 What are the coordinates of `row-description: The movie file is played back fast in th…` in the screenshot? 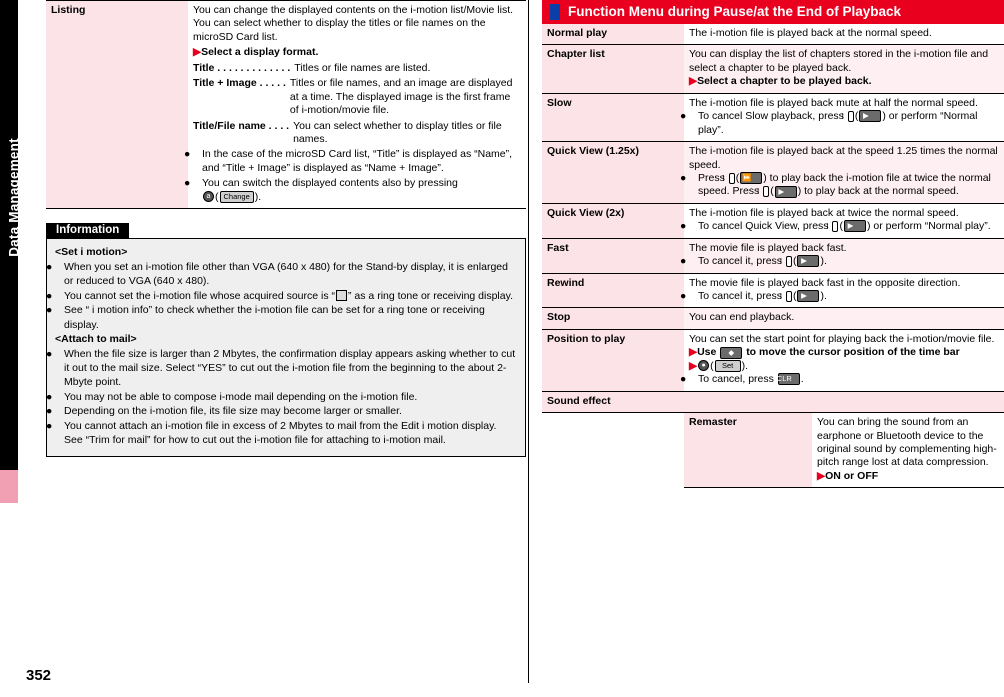 It's located at (842, 291).